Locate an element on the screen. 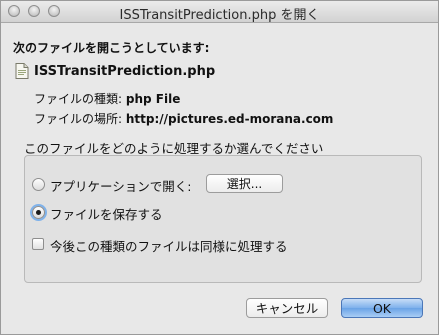 The width and height of the screenshot is (439, 335). remember-choice-checkbox is located at coordinates (38, 244).